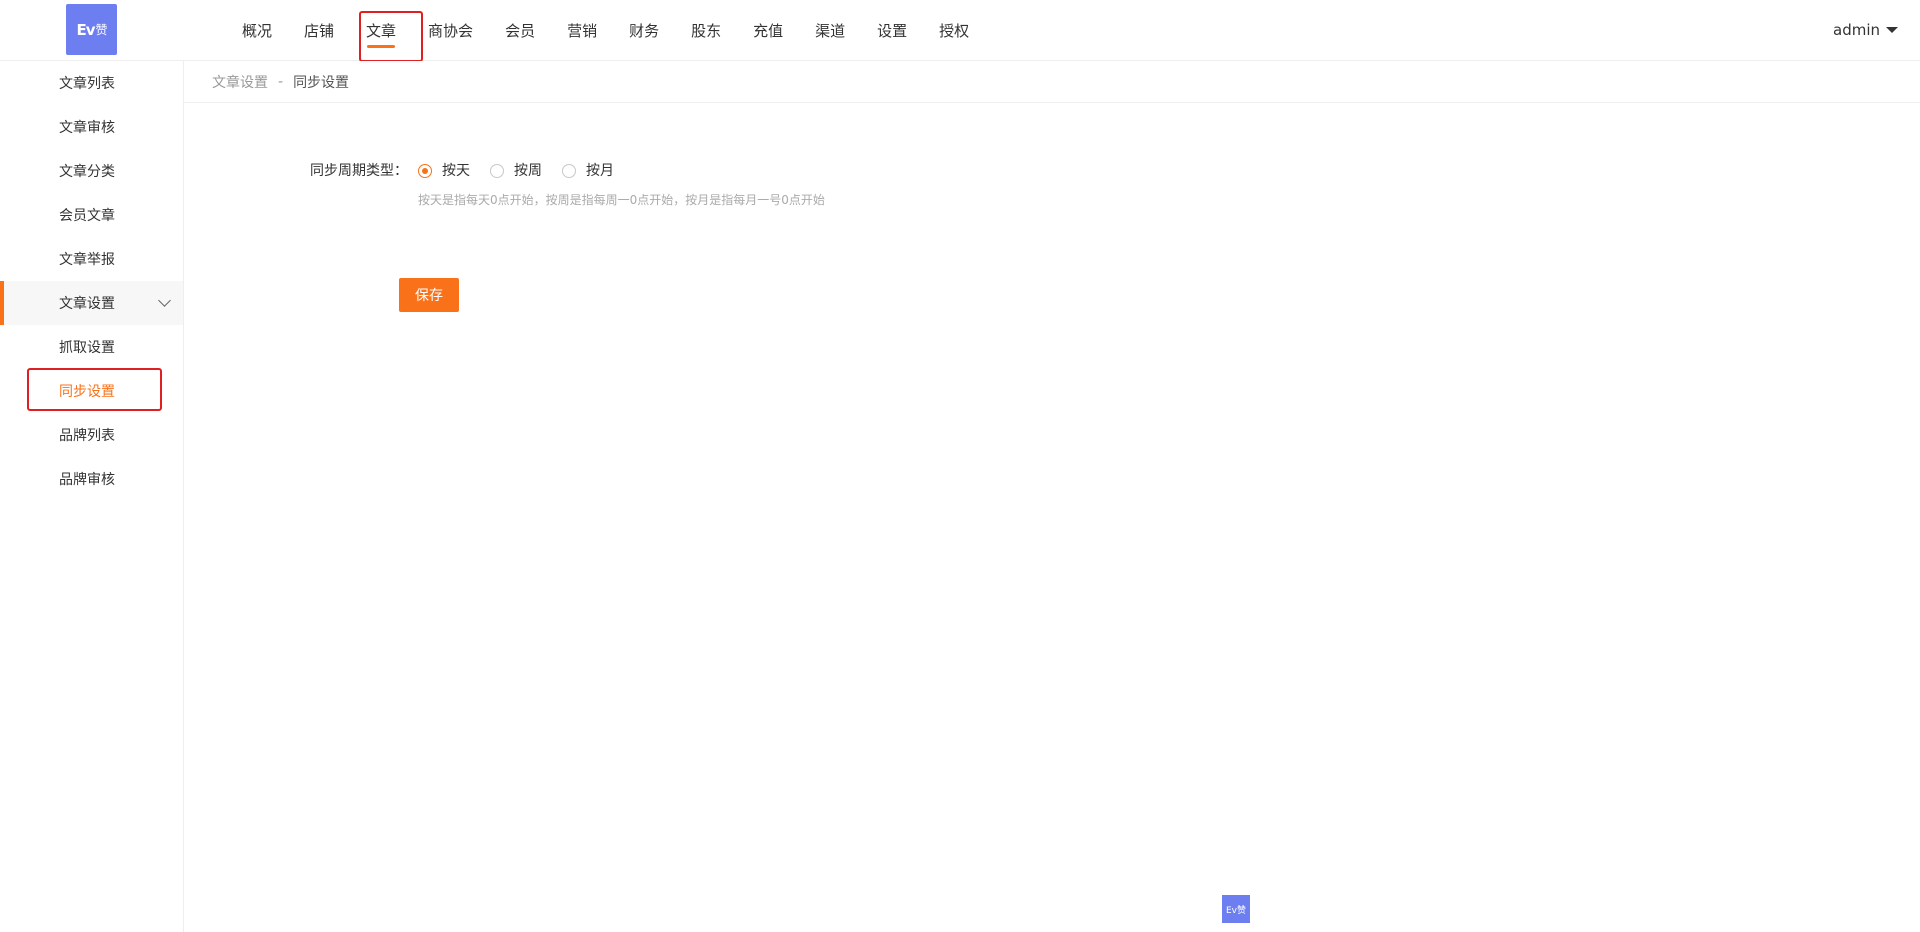  Describe the element at coordinates (91, 391) in the screenshot. I see `sidebar-item-sync-settings: 同步设置` at that location.